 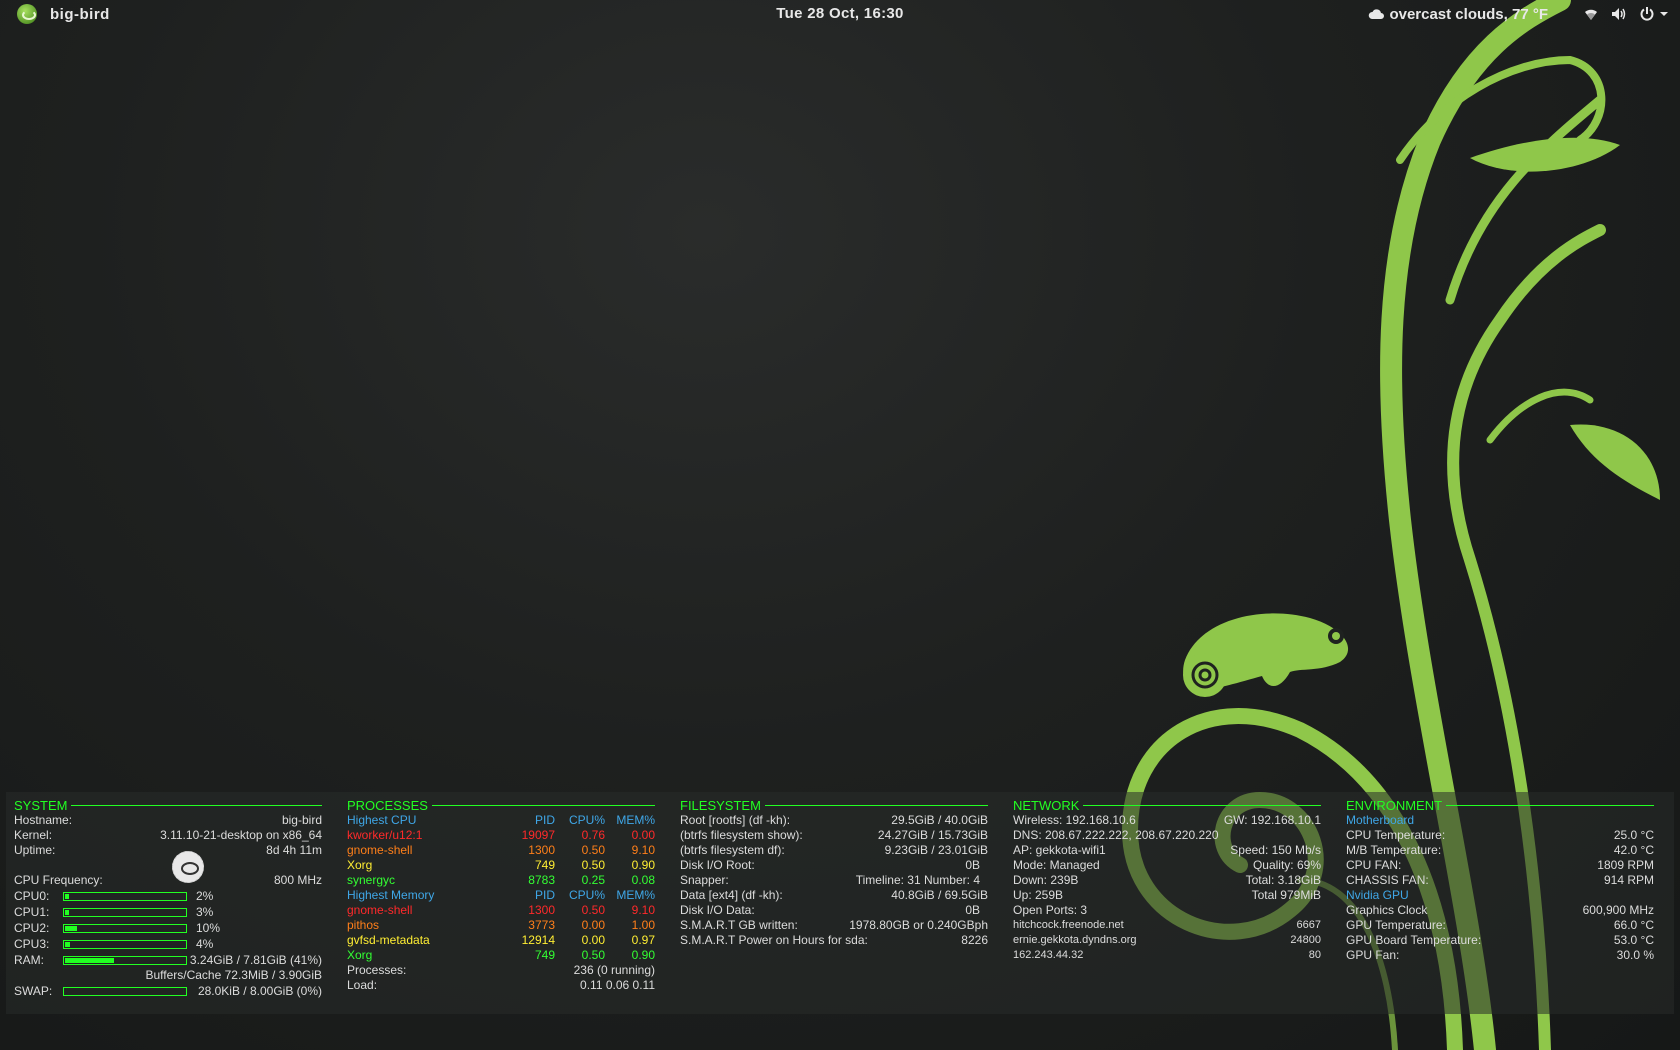 What do you see at coordinates (593, 925) in the screenshot?
I see `process-cpu: 0.00` at bounding box center [593, 925].